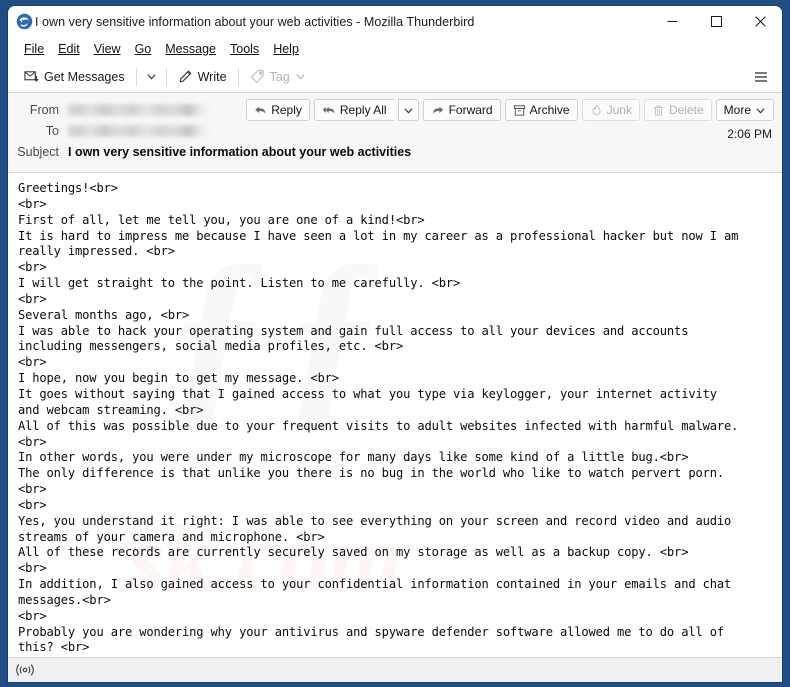 The width and height of the screenshot is (790, 687). What do you see at coordinates (619, 110) in the screenshot?
I see `junk-label: Junk` at bounding box center [619, 110].